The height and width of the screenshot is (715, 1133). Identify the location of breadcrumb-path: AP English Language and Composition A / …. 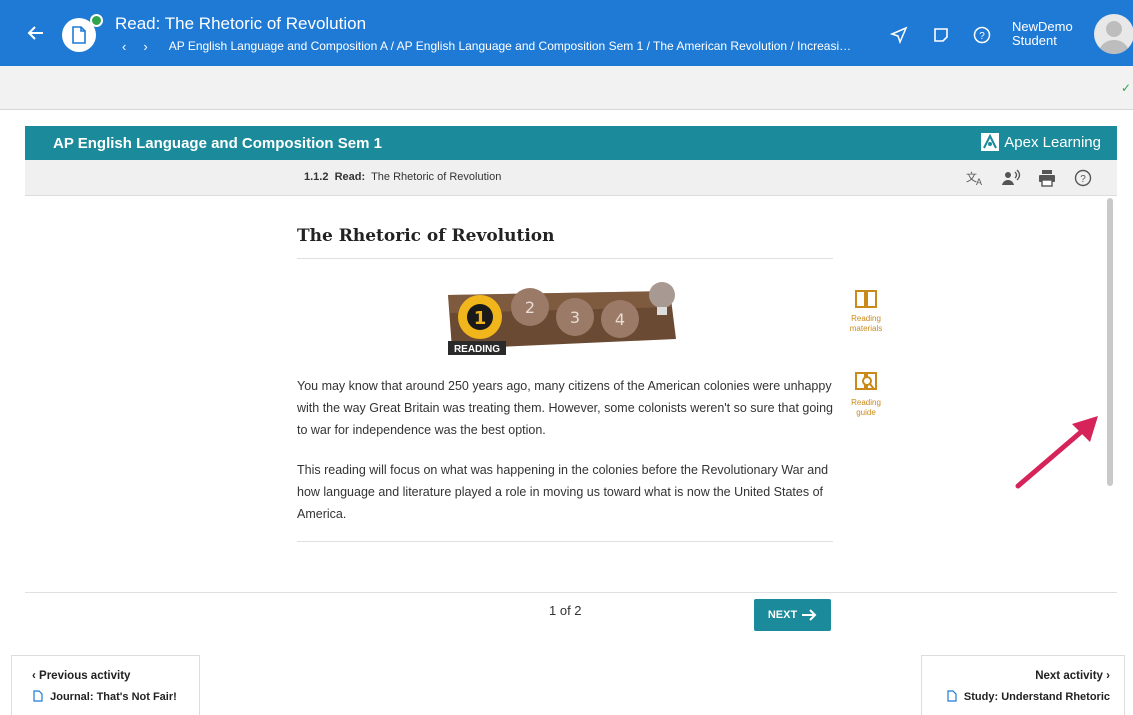
(519, 46).